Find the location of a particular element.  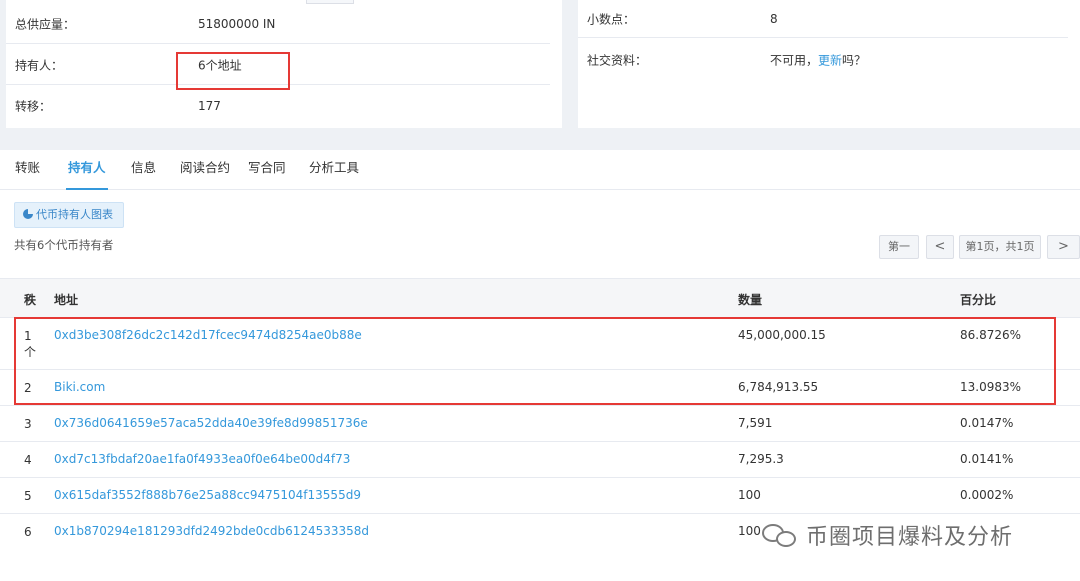

tab-analytics: 分析工具 is located at coordinates (334, 170).